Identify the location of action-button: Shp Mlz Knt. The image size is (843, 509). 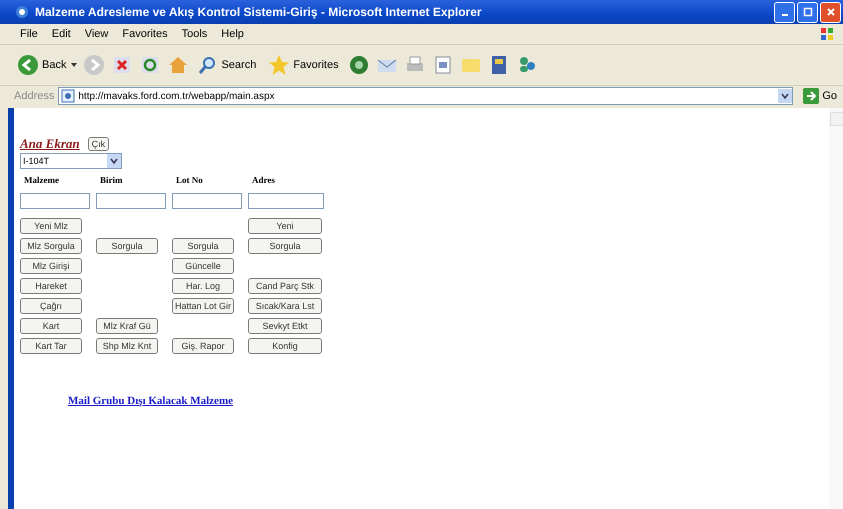
(127, 346).